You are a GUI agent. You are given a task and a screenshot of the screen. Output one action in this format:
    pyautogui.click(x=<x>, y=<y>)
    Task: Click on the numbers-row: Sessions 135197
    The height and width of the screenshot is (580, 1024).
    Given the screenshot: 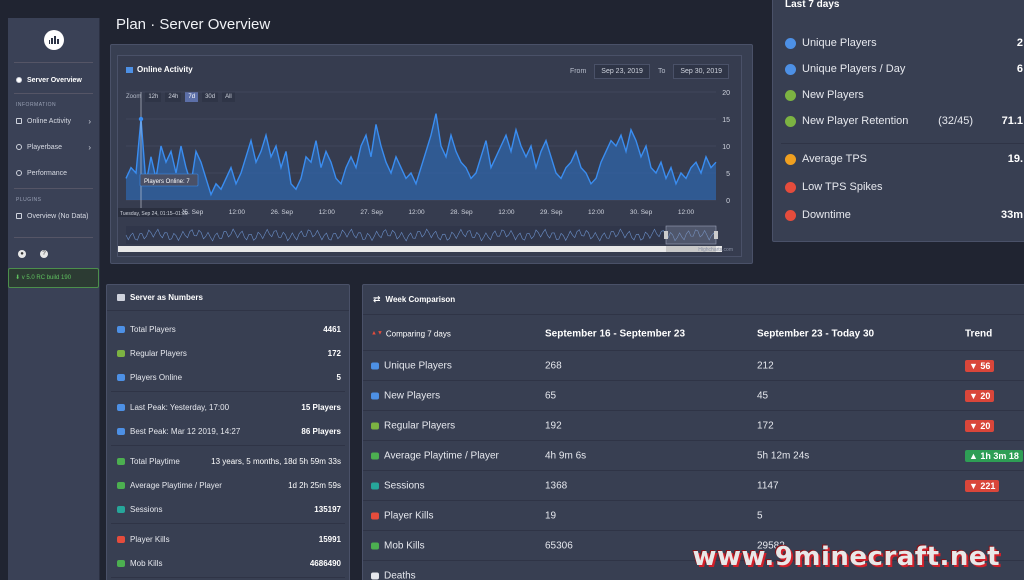 What is the action you would take?
    pyautogui.click(x=229, y=509)
    